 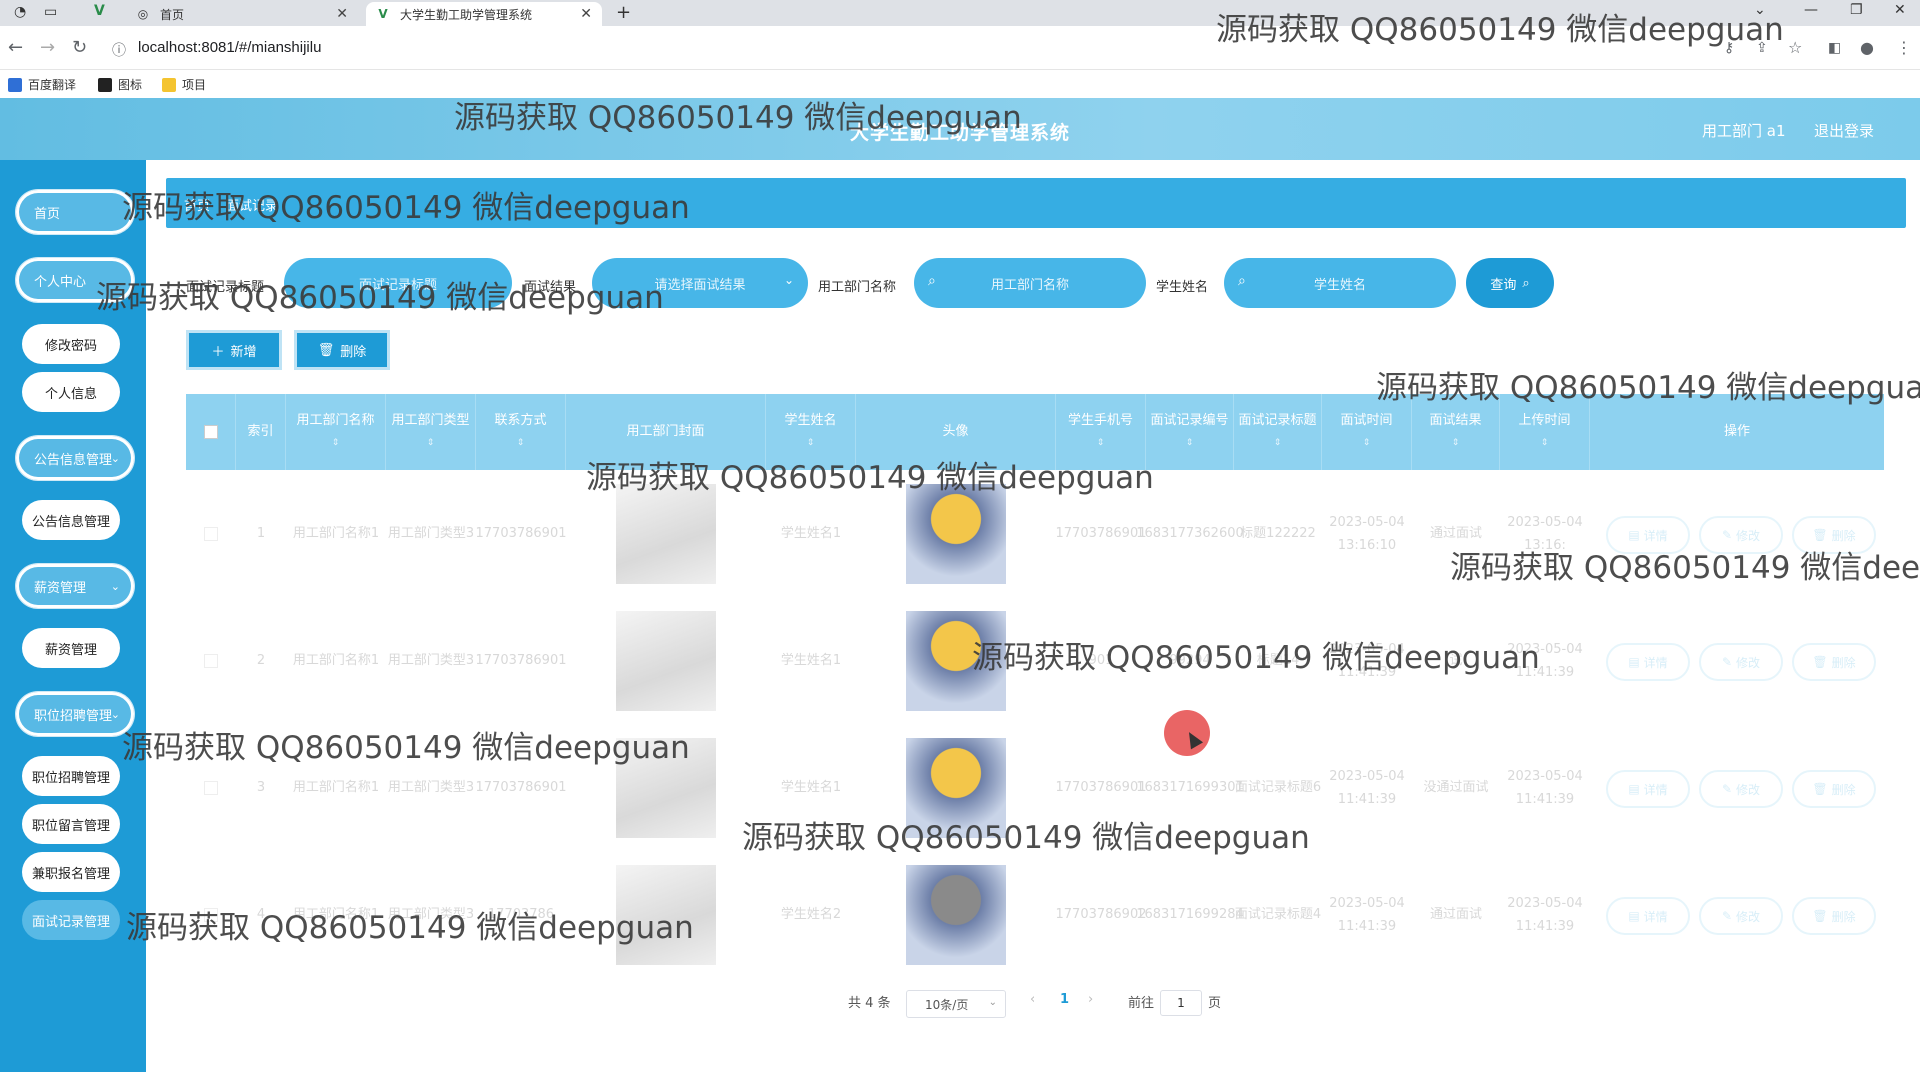 What do you see at coordinates (1844, 130) in the screenshot?
I see `logout-button: 退出登录` at bounding box center [1844, 130].